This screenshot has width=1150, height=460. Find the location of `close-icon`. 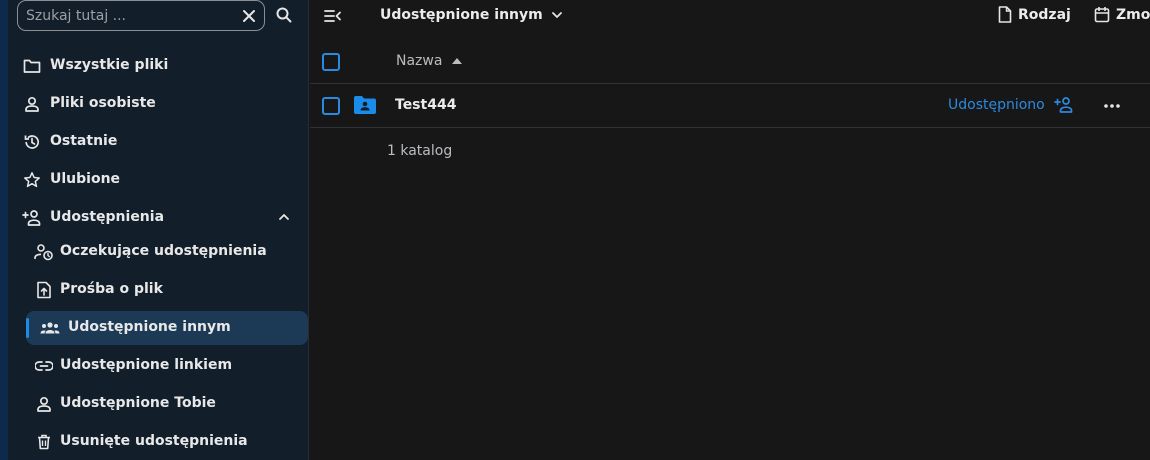

close-icon is located at coordinates (249, 16).